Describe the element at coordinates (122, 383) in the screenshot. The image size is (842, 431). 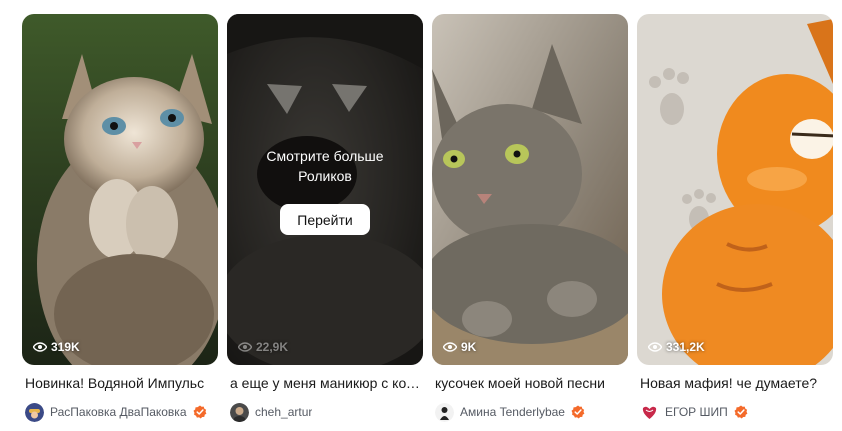
I see `video-title: Новинка! Водяной Импульс` at that location.